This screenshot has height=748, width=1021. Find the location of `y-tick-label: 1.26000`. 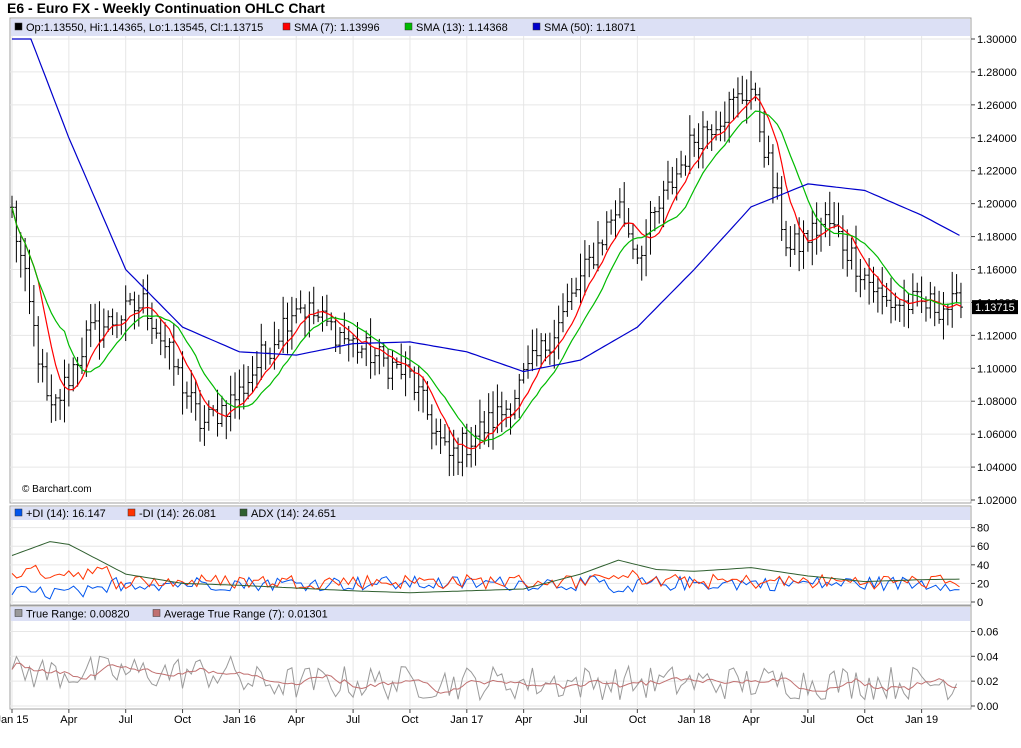

y-tick-label: 1.26000 is located at coordinates (997, 106).